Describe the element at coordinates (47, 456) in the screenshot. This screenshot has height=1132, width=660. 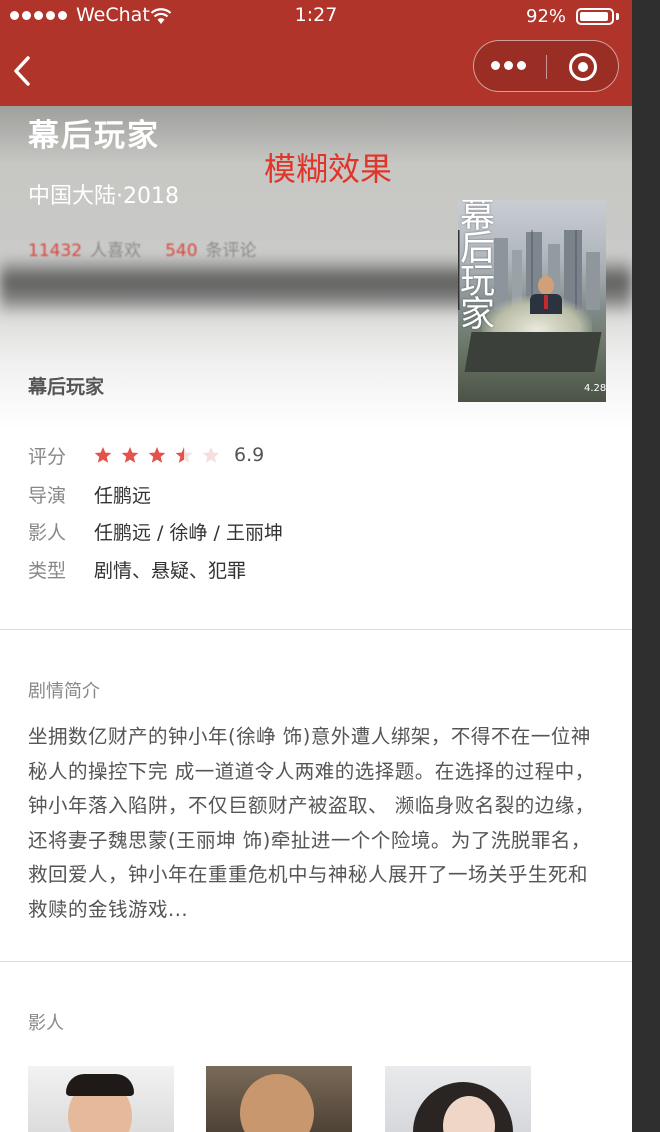
I see `rating-label: 评分` at that location.